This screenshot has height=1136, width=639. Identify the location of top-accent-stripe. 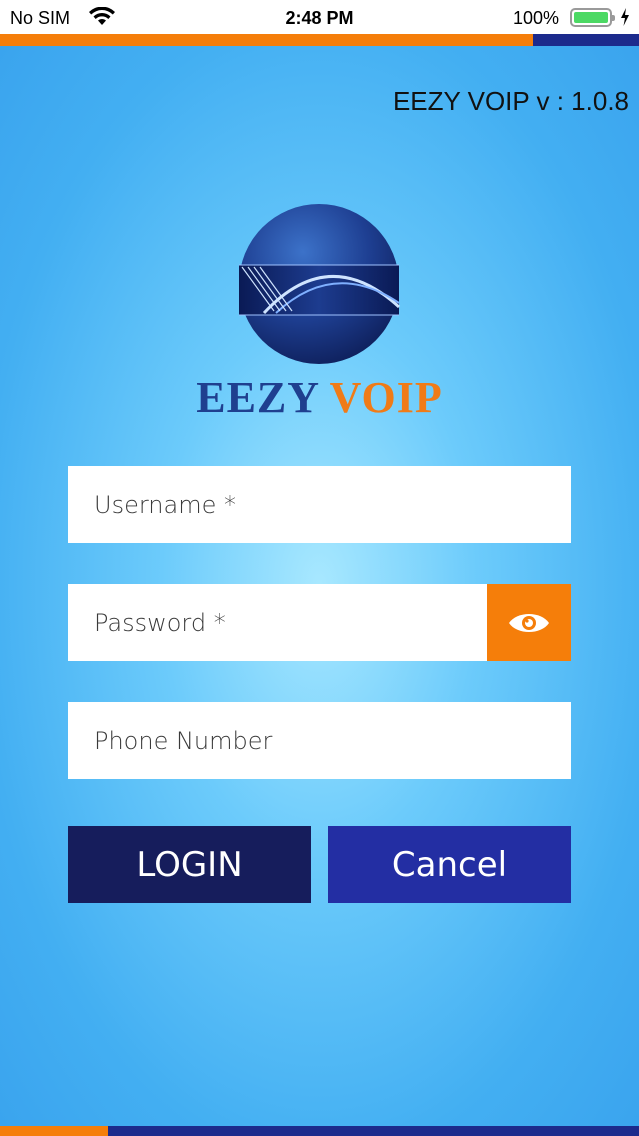
(319, 40).